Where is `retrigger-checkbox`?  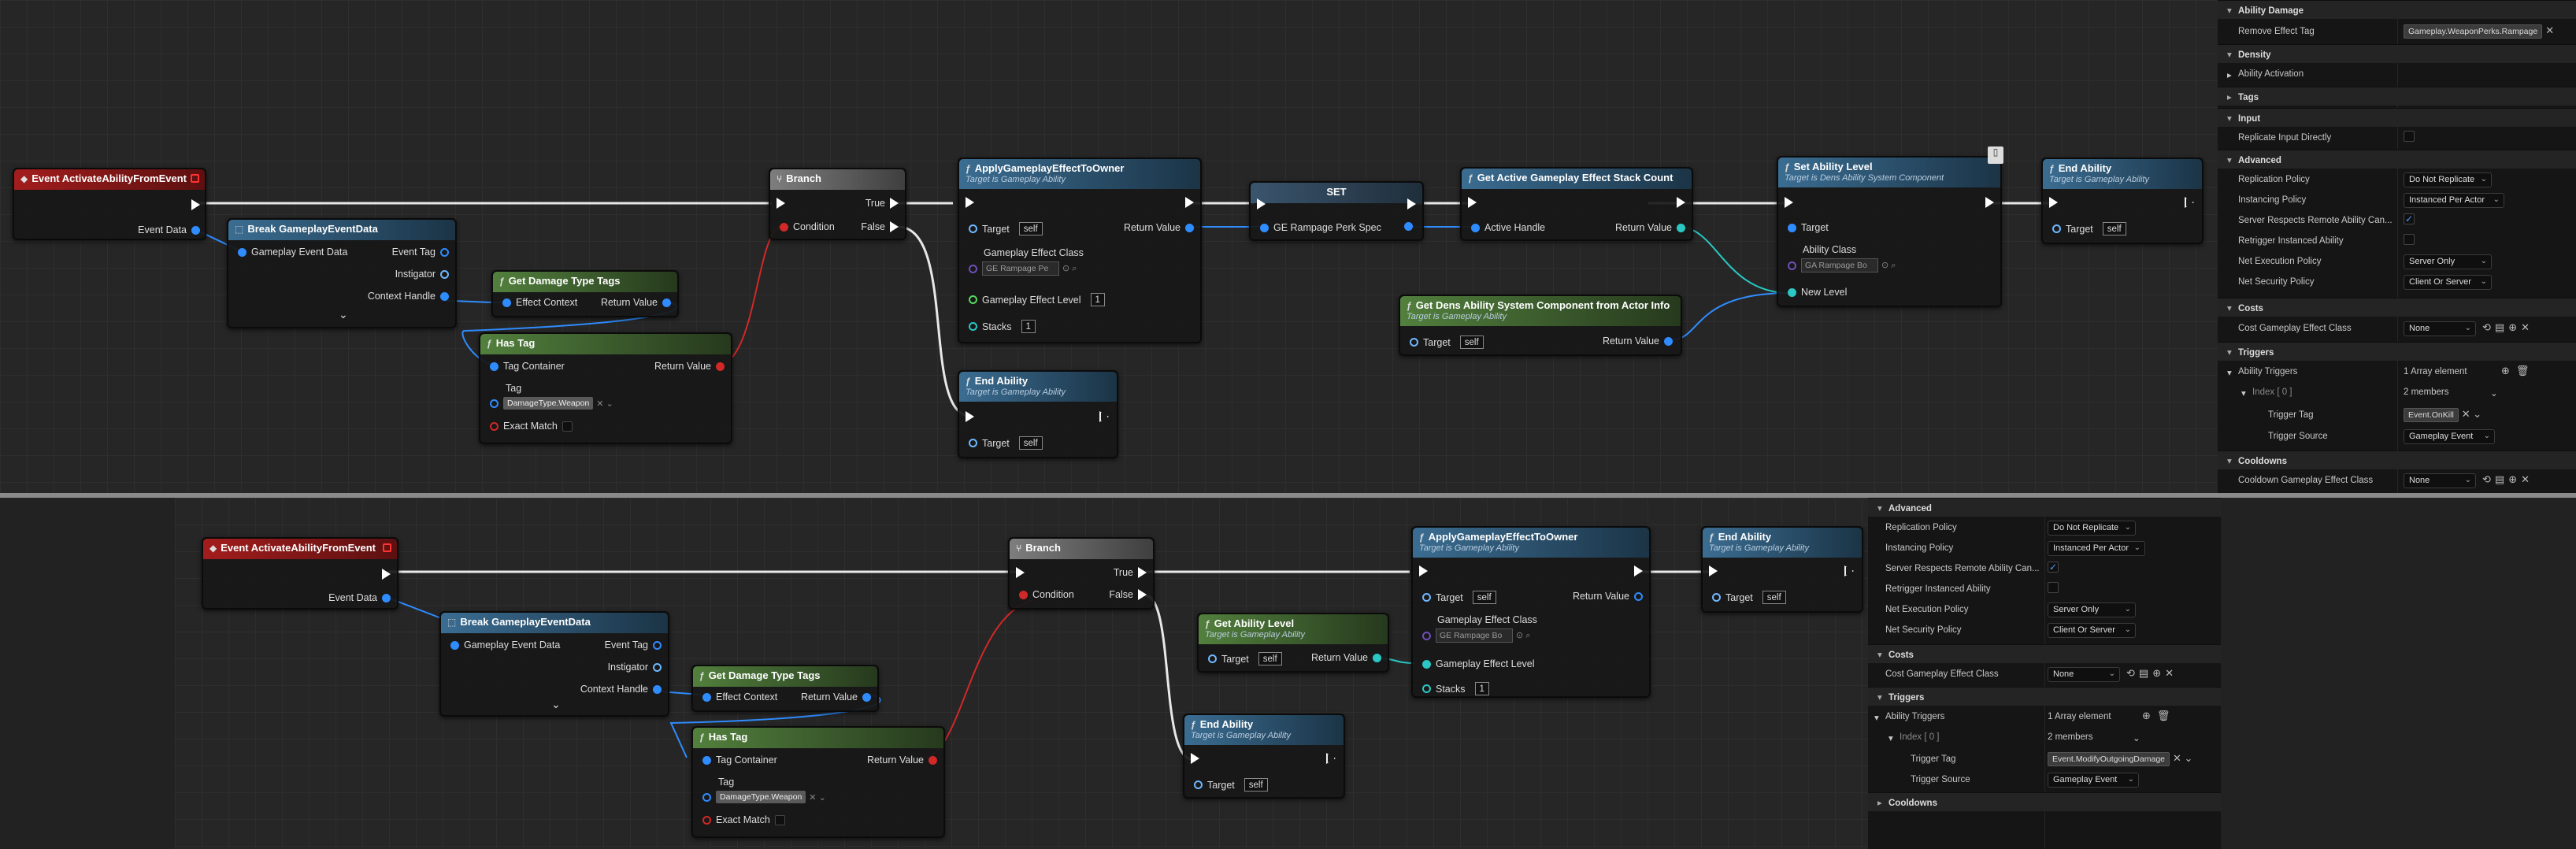 retrigger-checkbox is located at coordinates (2053, 587).